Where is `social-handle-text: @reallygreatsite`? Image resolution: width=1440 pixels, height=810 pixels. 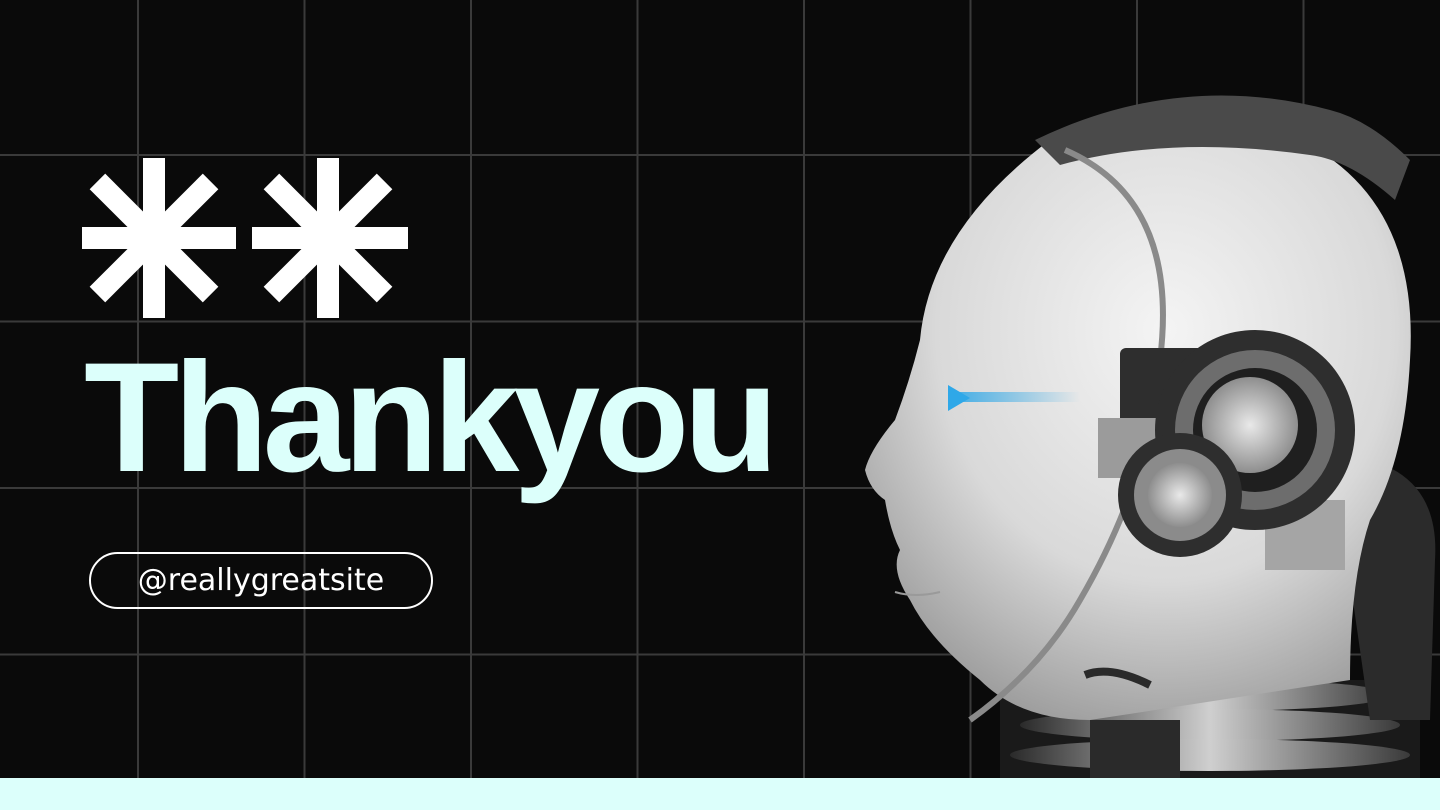
social-handle-text: @reallygreatsite is located at coordinates (261, 580).